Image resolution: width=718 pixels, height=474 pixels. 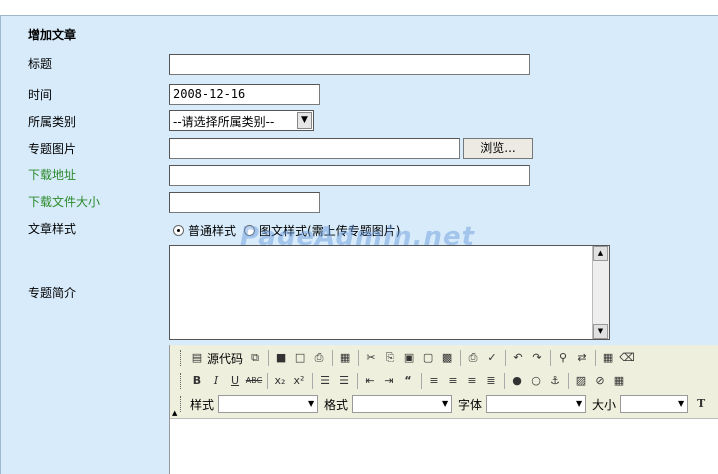 I want to click on summary-textarea: ▲ ▼, so click(x=389, y=292).